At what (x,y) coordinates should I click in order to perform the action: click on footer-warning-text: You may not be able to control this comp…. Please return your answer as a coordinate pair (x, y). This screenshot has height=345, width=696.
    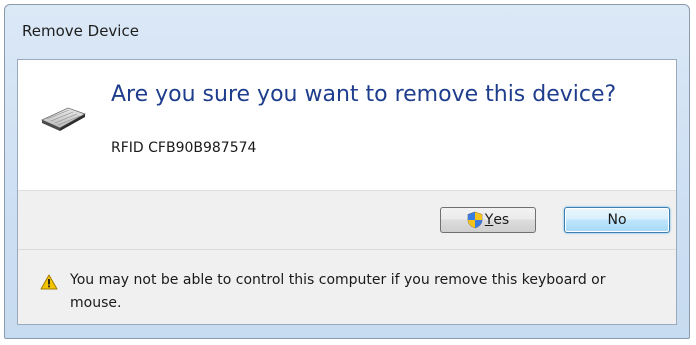
    Looking at the image, I should click on (338, 291).